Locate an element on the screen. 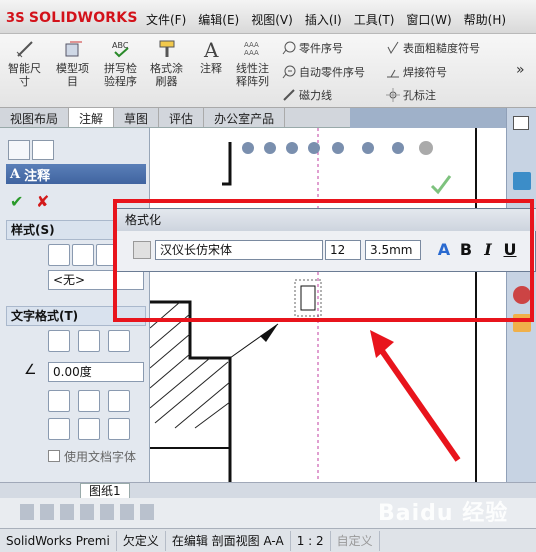 This screenshot has height=552, width=536. solidworks-logo: 3S SOLIDWORKS is located at coordinates (72, 18).